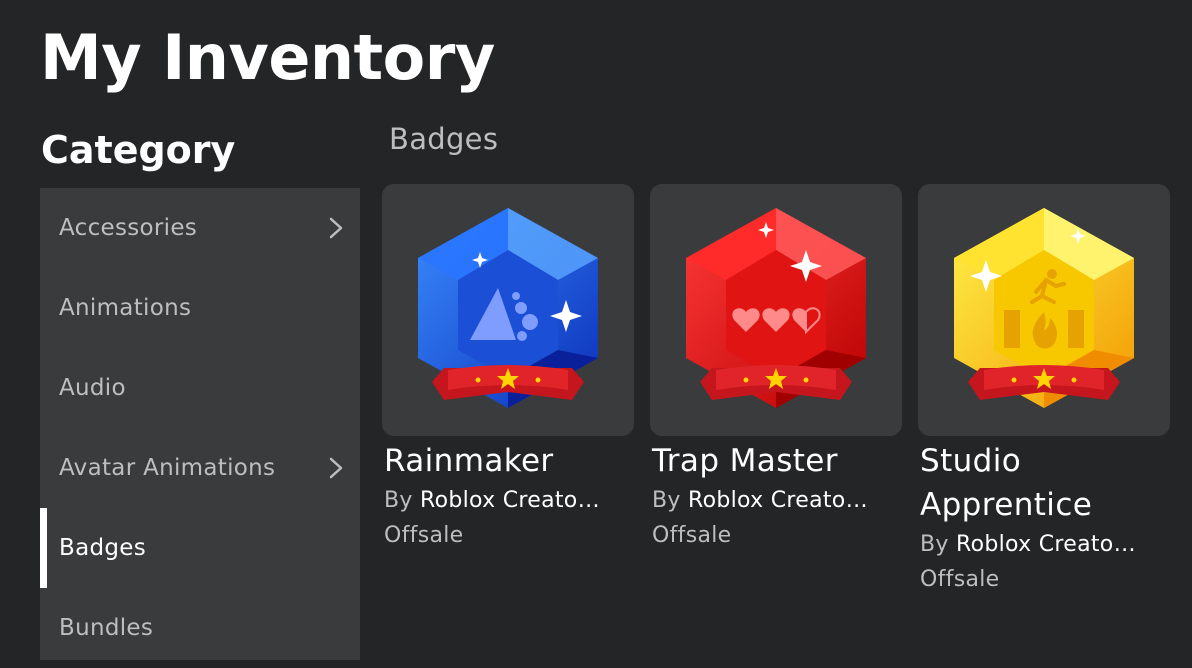  I want to click on sidebar-item-label: Avatar Animations, so click(167, 468).